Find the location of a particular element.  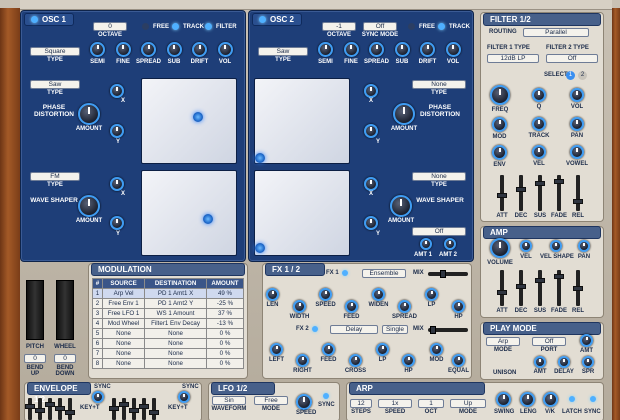

amp-att-fader is located at coordinates (502, 288).